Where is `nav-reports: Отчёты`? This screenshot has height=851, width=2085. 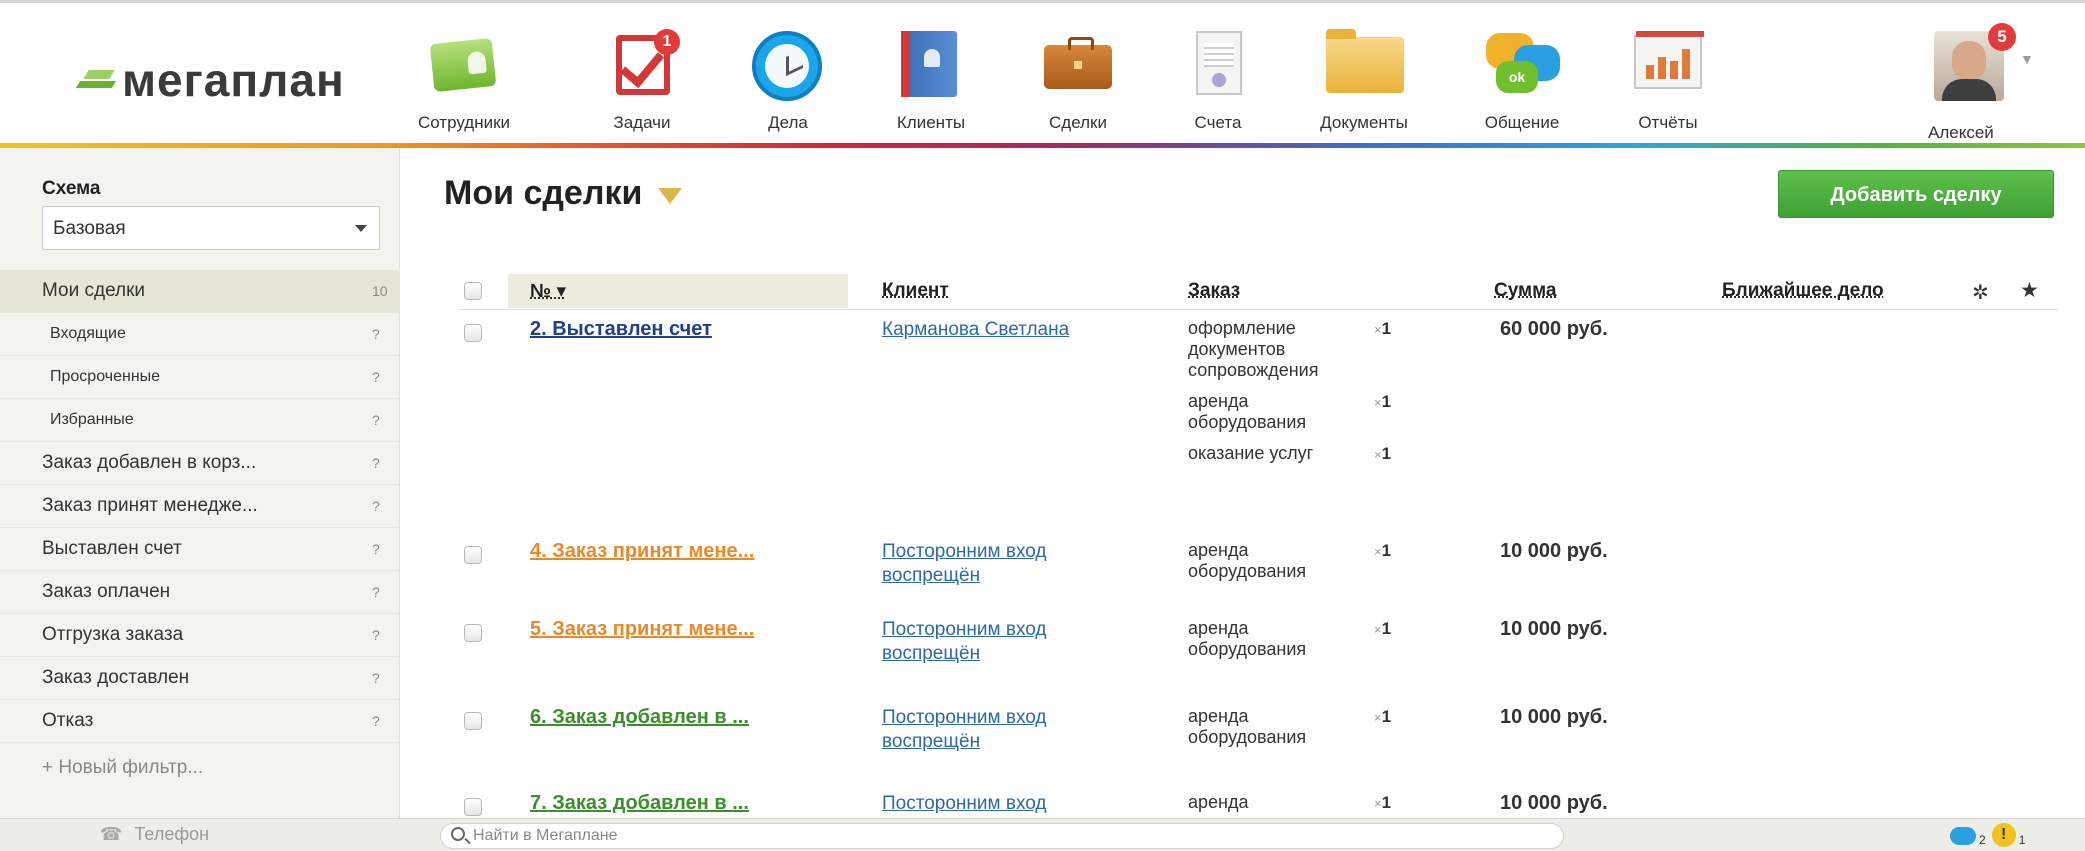 nav-reports: Отчёты is located at coordinates (1668, 78).